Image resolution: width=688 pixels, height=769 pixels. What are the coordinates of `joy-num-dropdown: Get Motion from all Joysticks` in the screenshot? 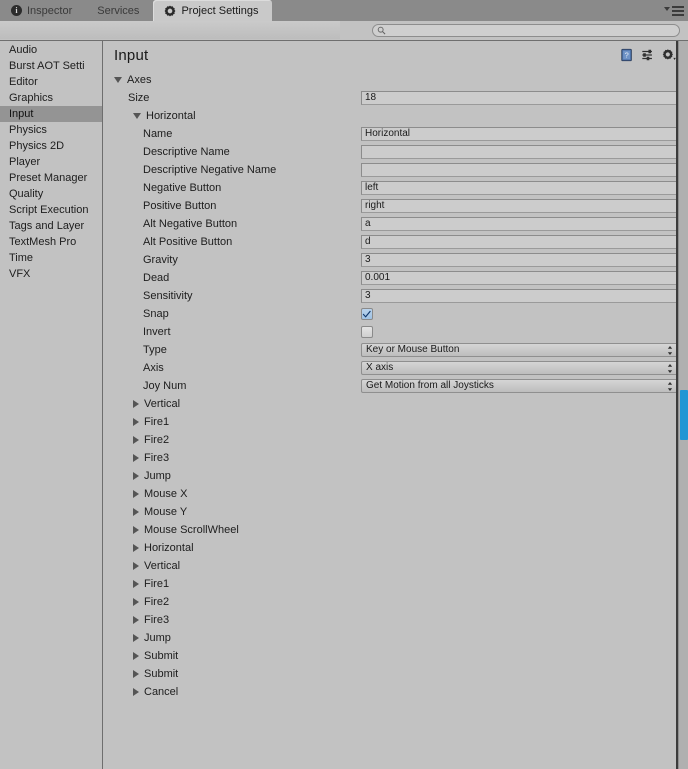 It's located at (519, 386).